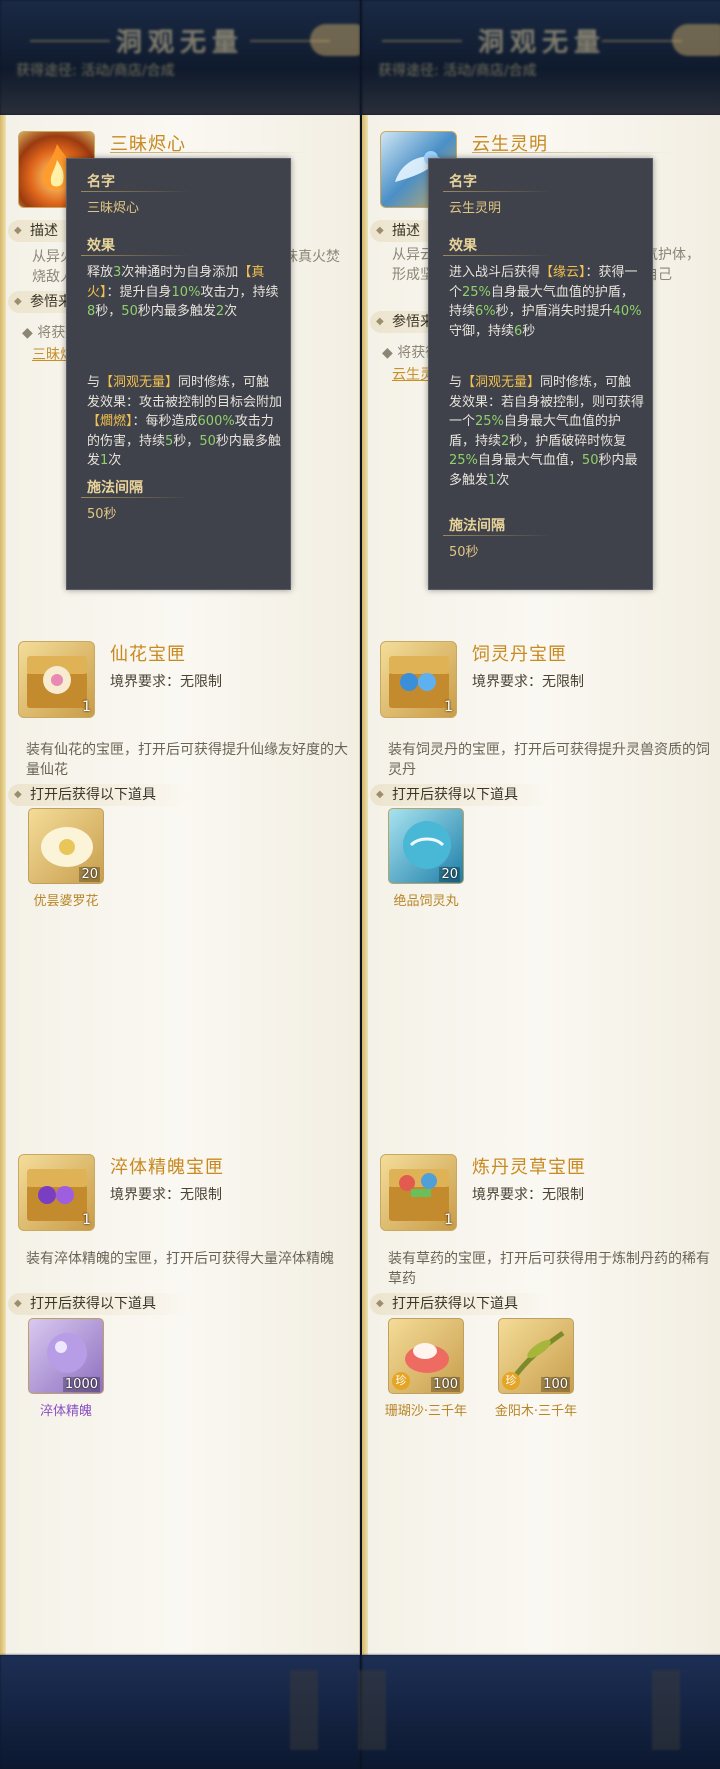  I want to click on item-description: 装有淬体精魄的宝匣，打开后可获得大量淬体精魄, so click(180, 1259).